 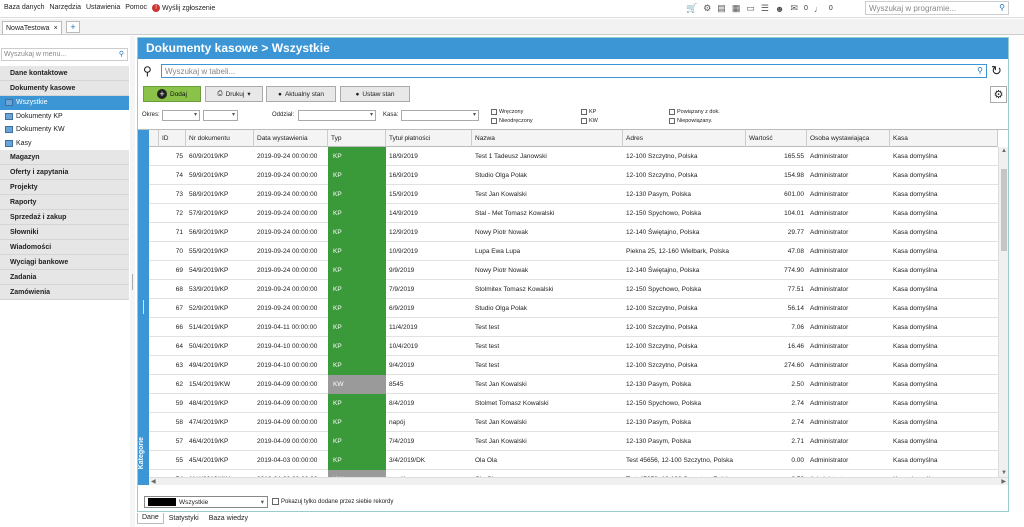 What do you see at coordinates (779, 9) in the screenshot?
I see `user-icon: ☻` at bounding box center [779, 9].